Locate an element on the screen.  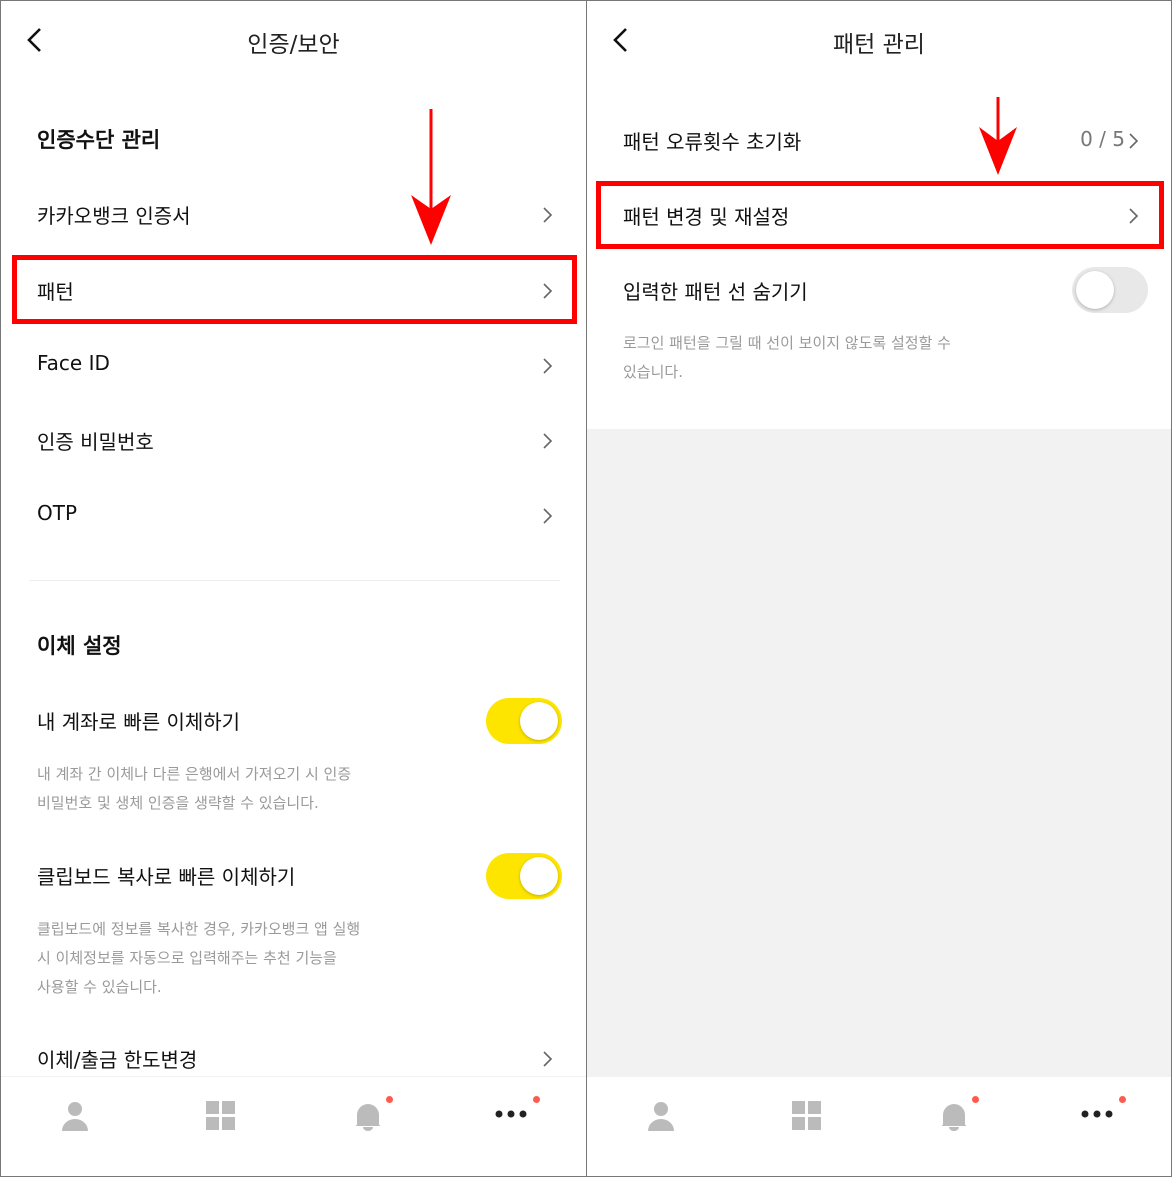
toggle-label: 클립보드 복사로 빠른 이체하기 is located at coordinates (166, 877).